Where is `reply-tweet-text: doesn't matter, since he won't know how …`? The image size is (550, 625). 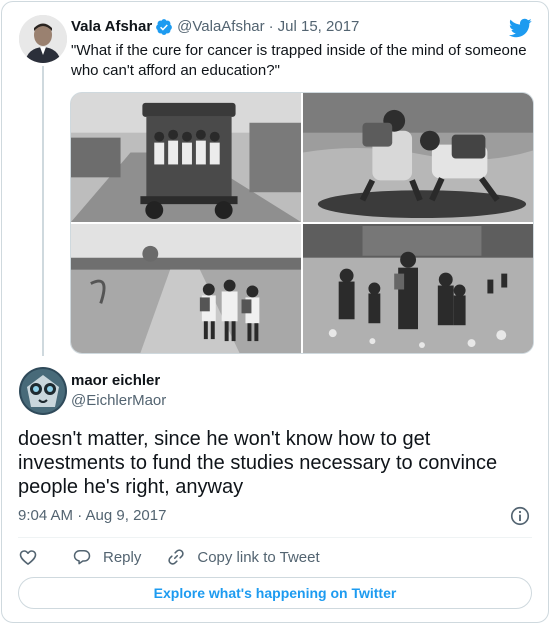
reply-tweet-text: doesn't matter, since he won't know how … is located at coordinates (258, 463).